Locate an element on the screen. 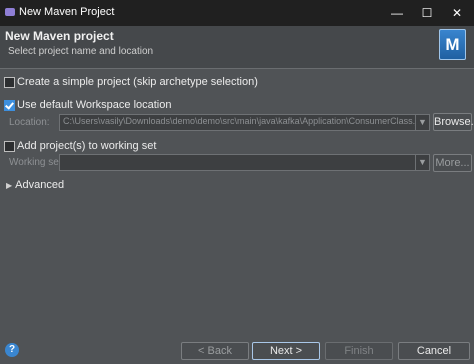  cancel-button: Cancel is located at coordinates (434, 351).